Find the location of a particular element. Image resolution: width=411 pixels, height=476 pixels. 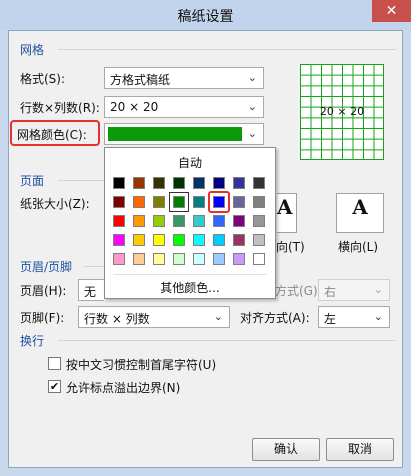

format-label: 格式(S): is located at coordinates (43, 79).